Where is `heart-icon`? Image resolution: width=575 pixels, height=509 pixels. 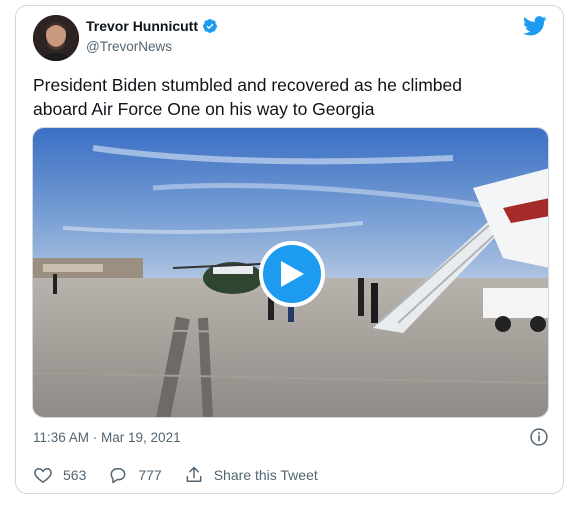
heart-icon is located at coordinates (43, 475).